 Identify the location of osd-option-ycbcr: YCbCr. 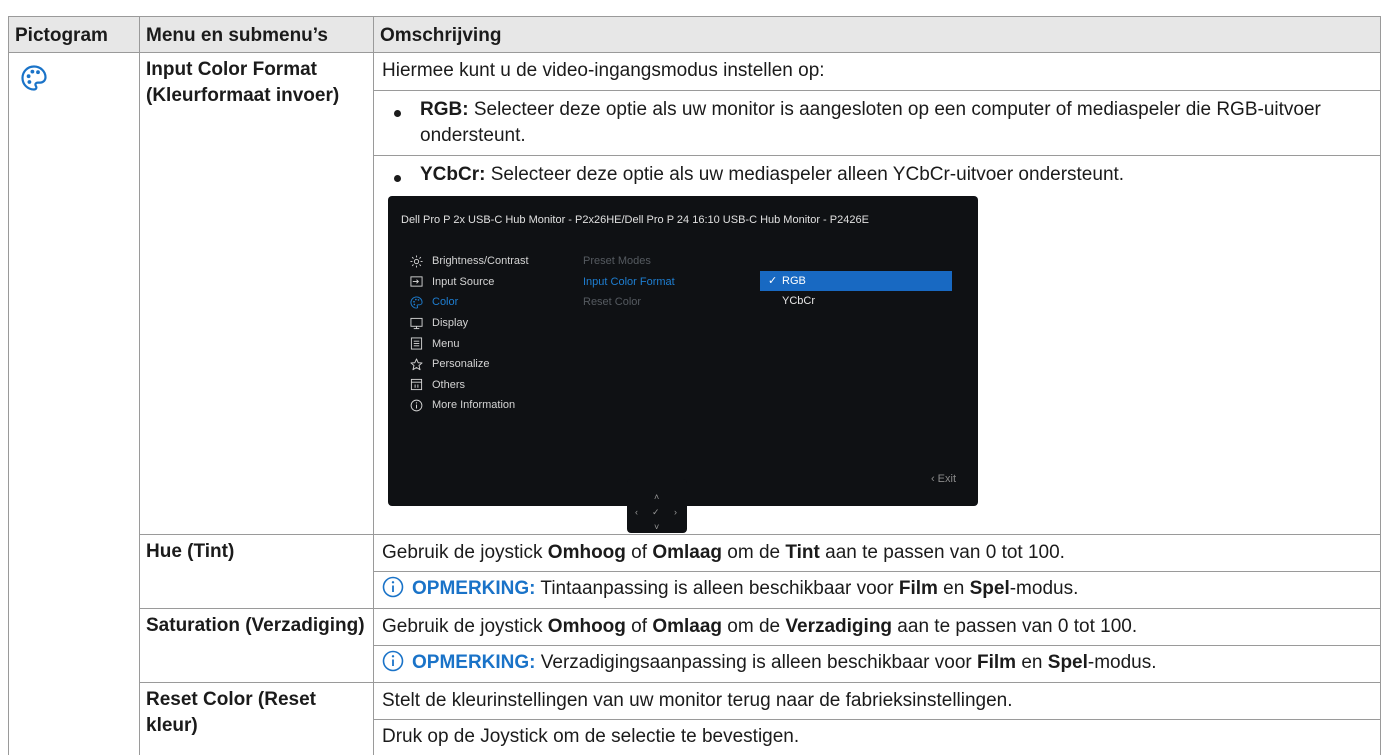
(856, 301).